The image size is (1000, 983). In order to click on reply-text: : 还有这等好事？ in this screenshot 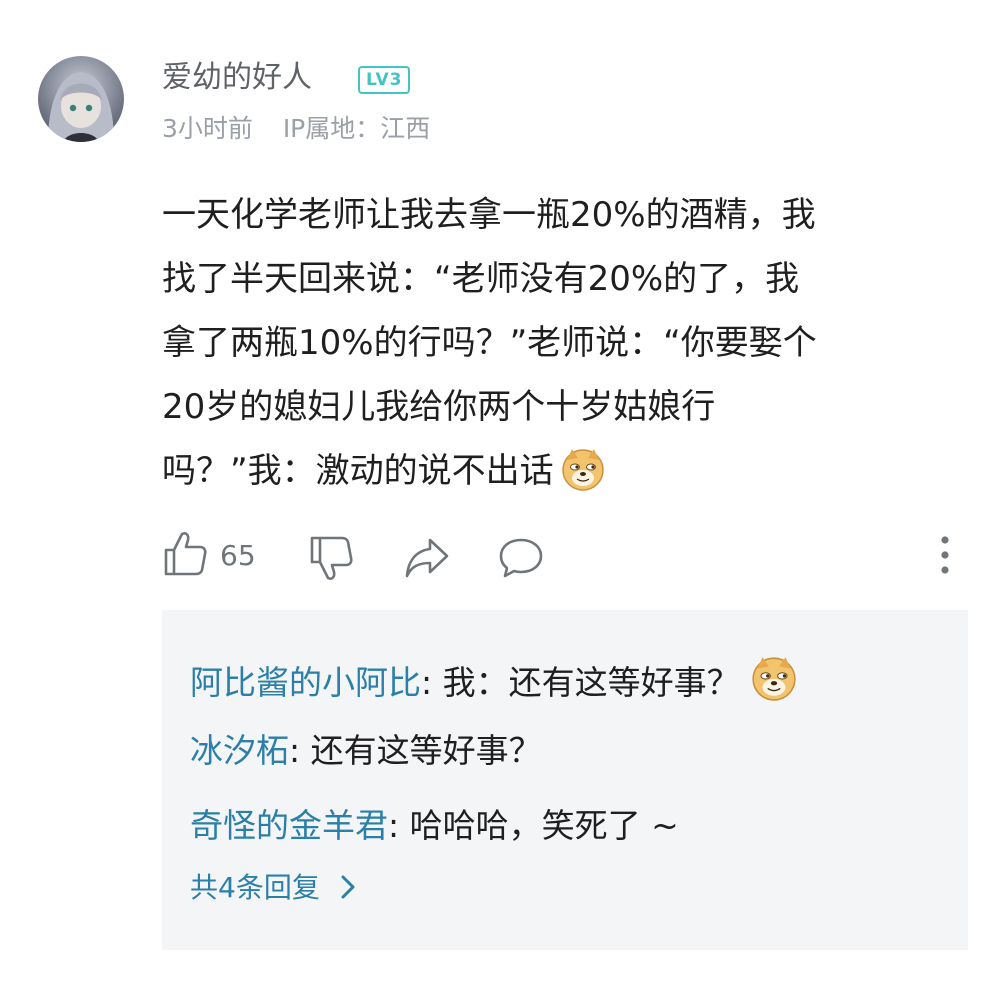, I will do `click(415, 750)`.